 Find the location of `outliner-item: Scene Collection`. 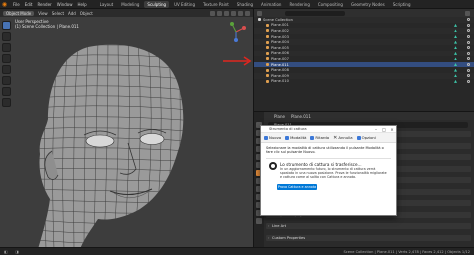

outliner-item: Scene Collection is located at coordinates (364, 20).